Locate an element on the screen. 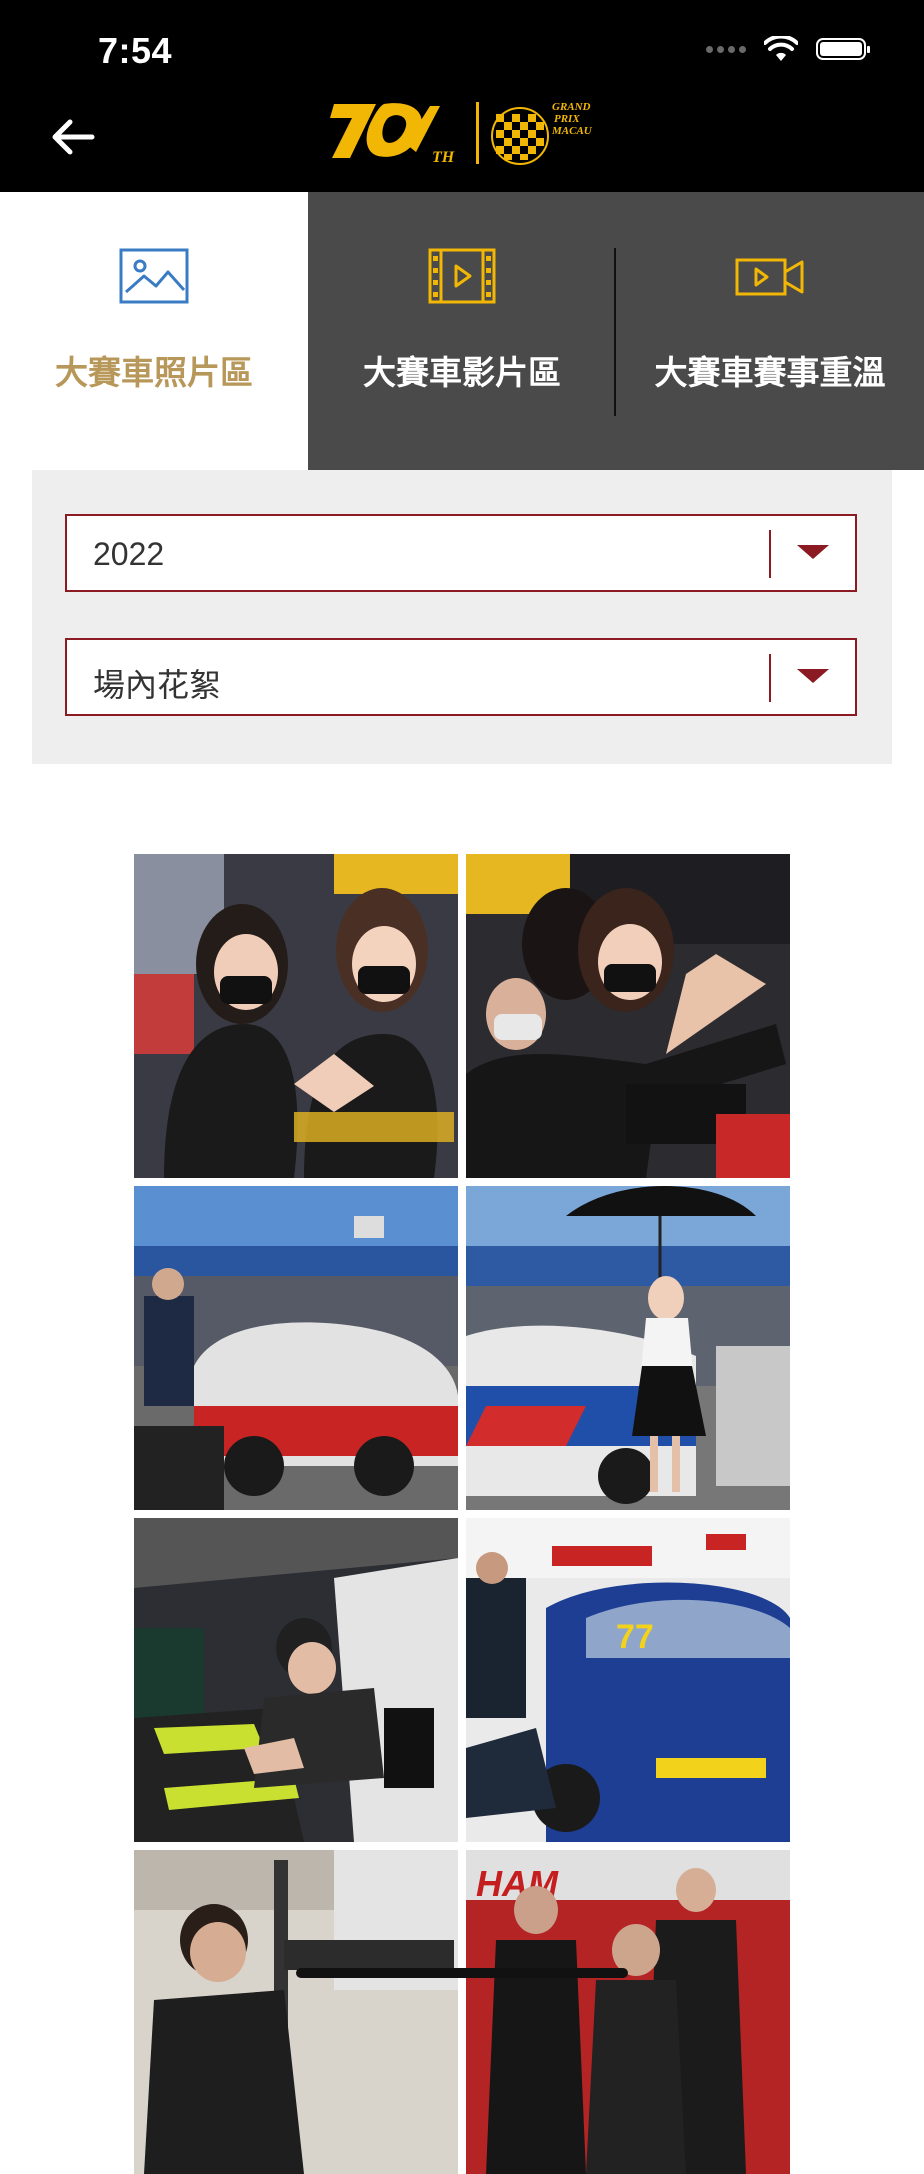 Image resolution: width=924 pixels, height=2174 pixels. media-tabs: 大賽車照片區 大賽車影片區 大賽車賽事重溫 is located at coordinates (462, 331).